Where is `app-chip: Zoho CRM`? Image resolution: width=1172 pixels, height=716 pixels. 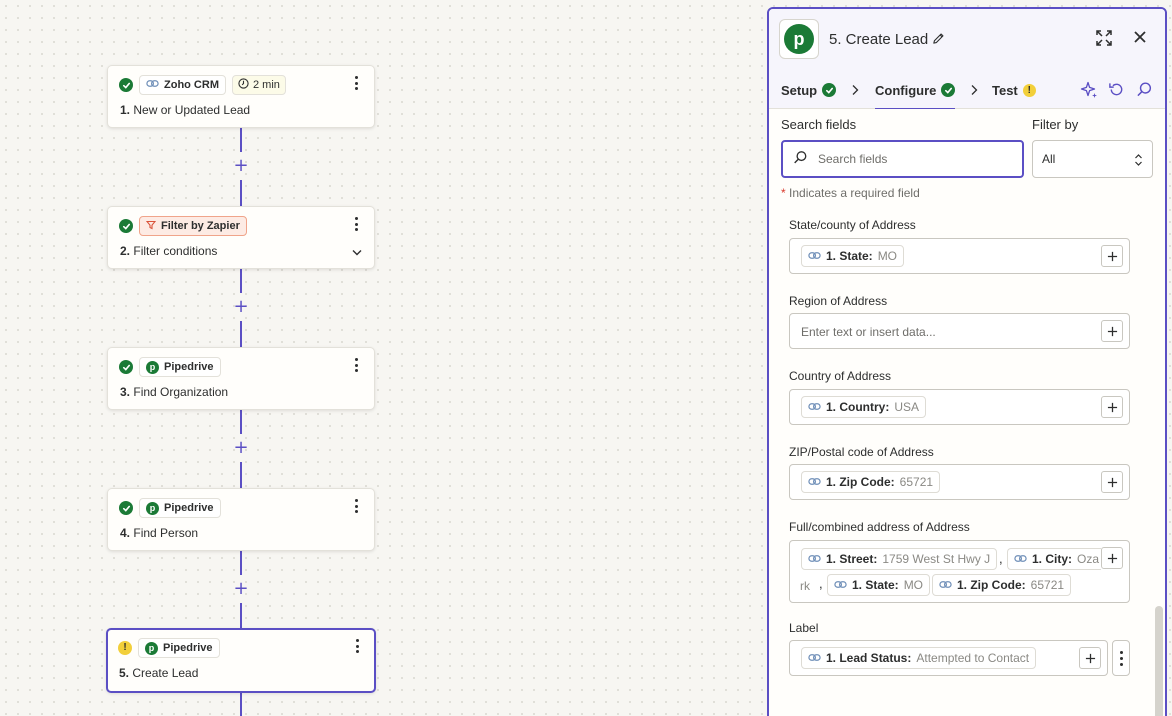 app-chip: Zoho CRM is located at coordinates (182, 85).